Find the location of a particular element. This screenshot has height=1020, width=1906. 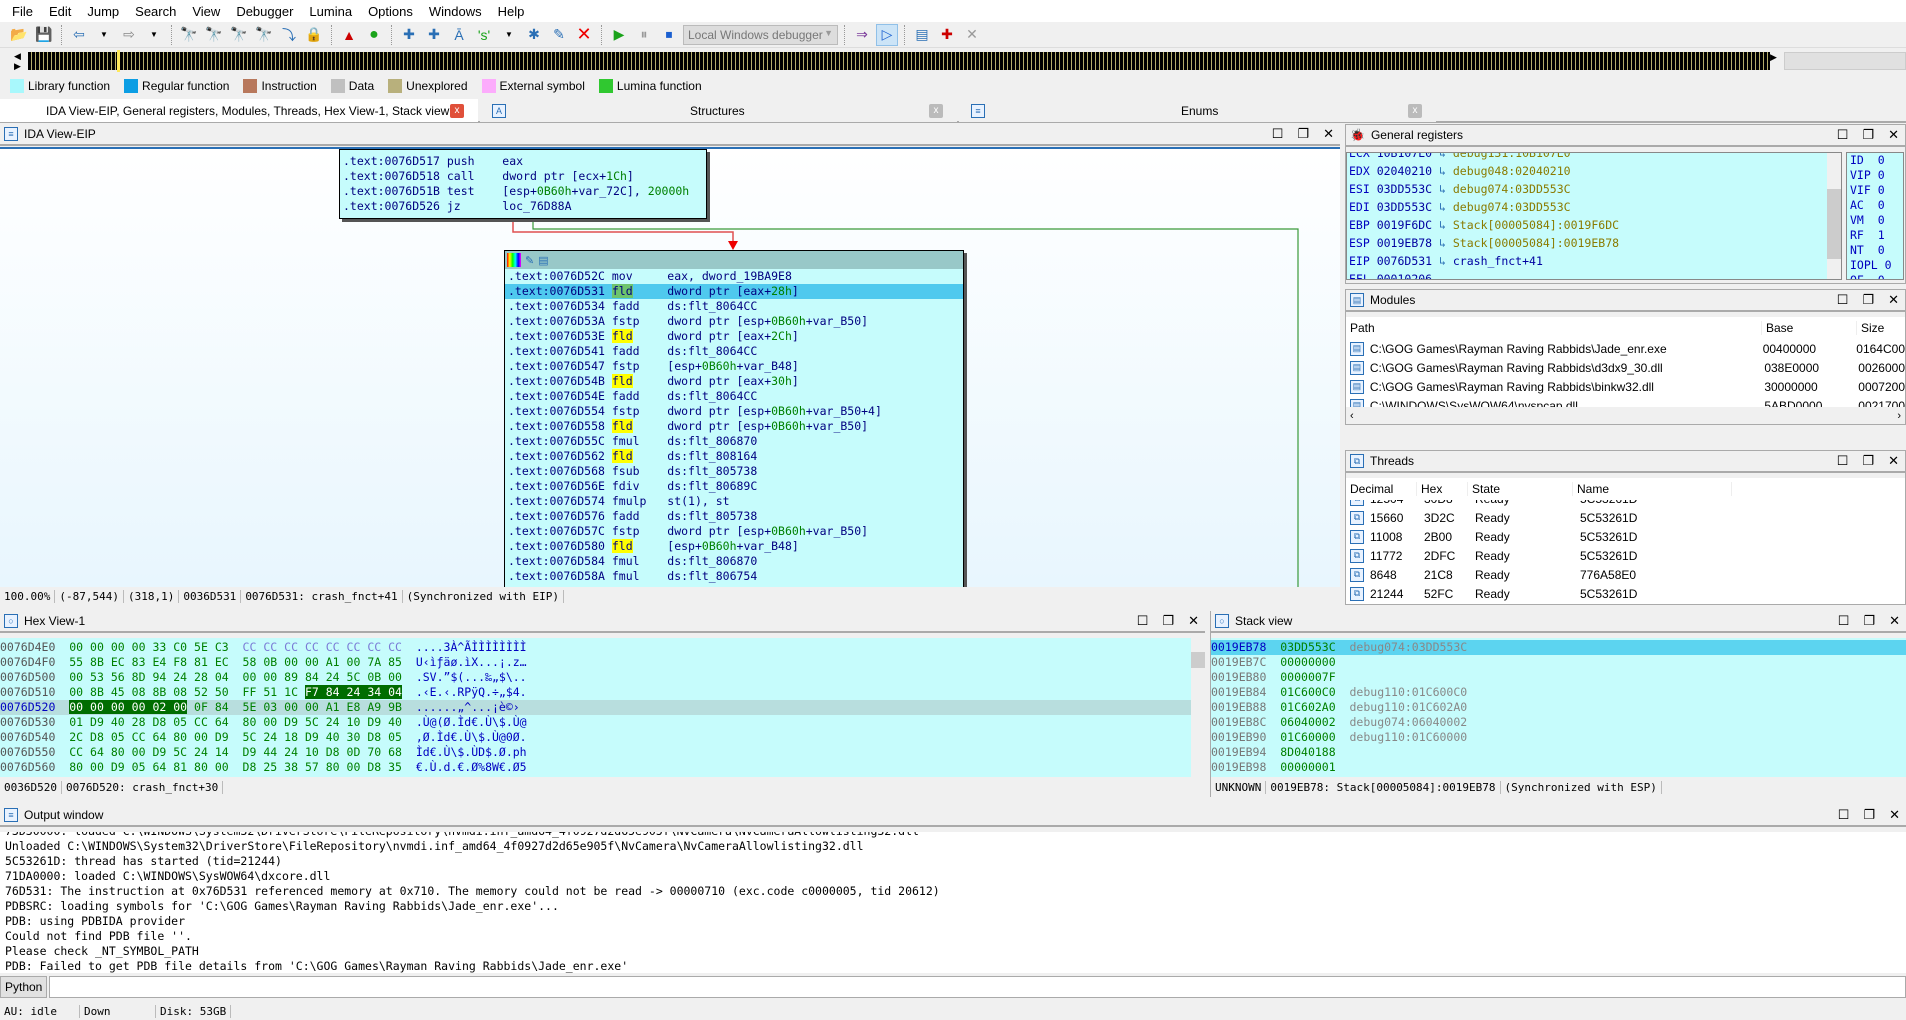

stack-row: 0019EB8C 06040002 debug074:06040002 is located at coordinates (1558, 722).